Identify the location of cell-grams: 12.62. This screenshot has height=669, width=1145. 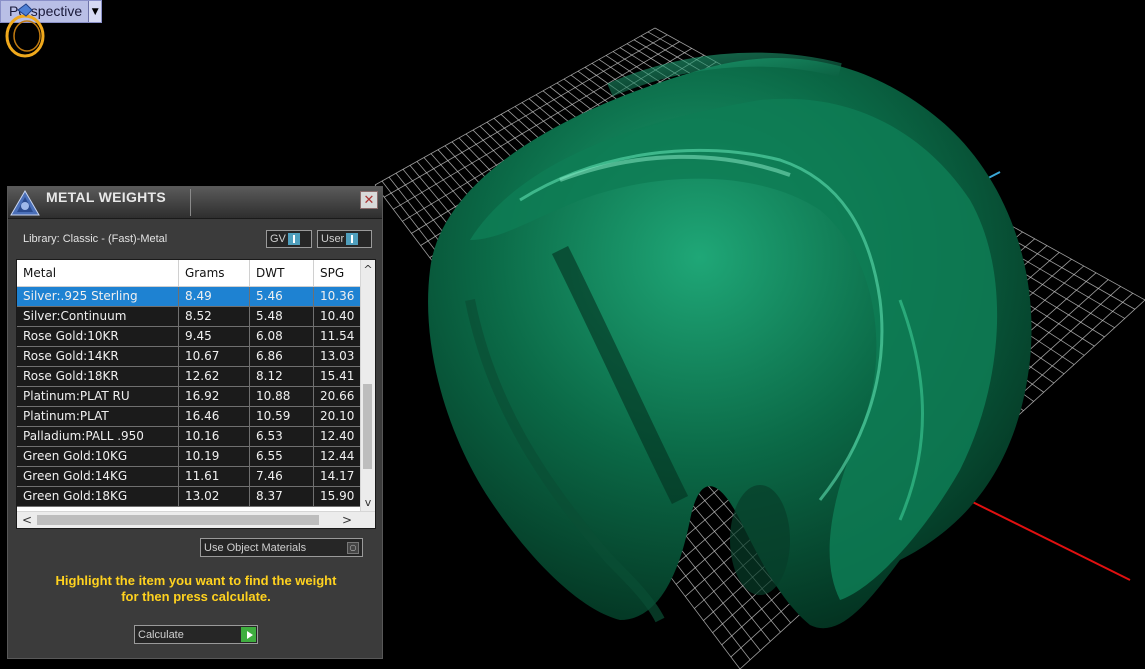
(214, 377).